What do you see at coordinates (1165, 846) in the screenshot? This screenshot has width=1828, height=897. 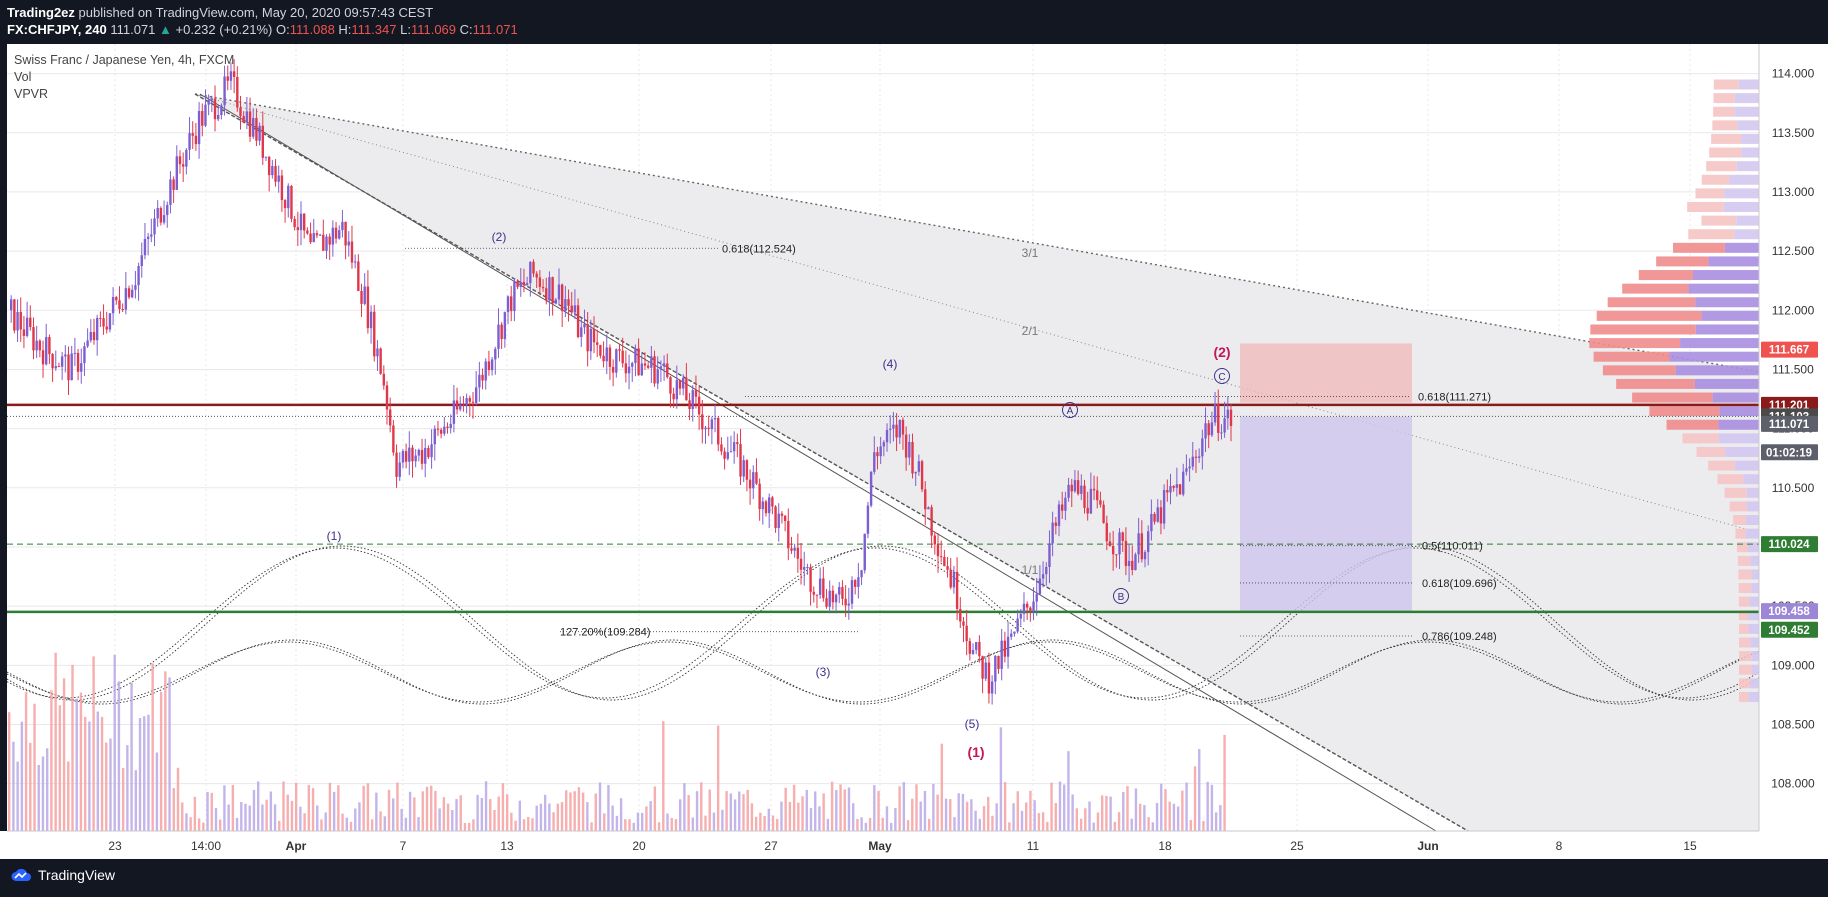 I see `x-tick-label: 18` at bounding box center [1165, 846].